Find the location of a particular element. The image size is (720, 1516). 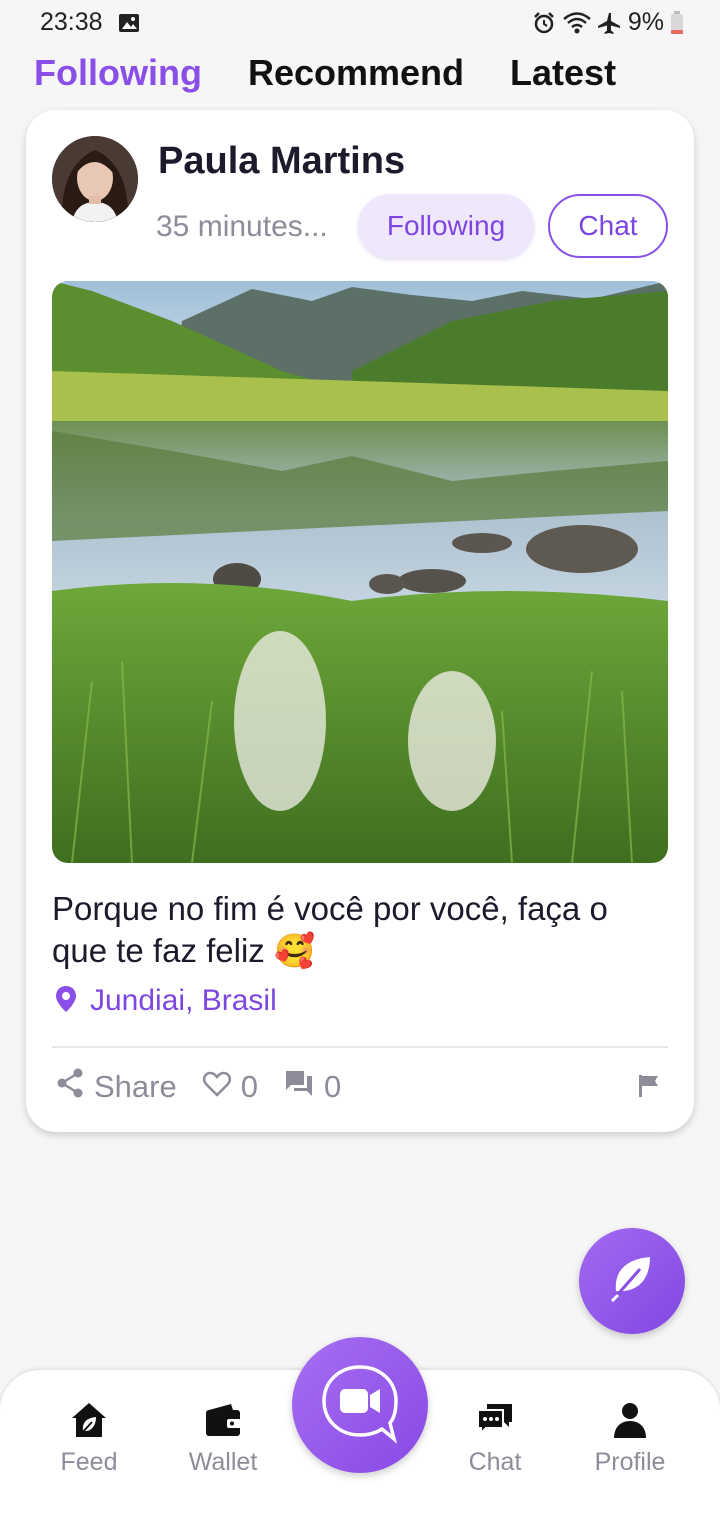

tab-recommend: Recommend is located at coordinates (356, 73).